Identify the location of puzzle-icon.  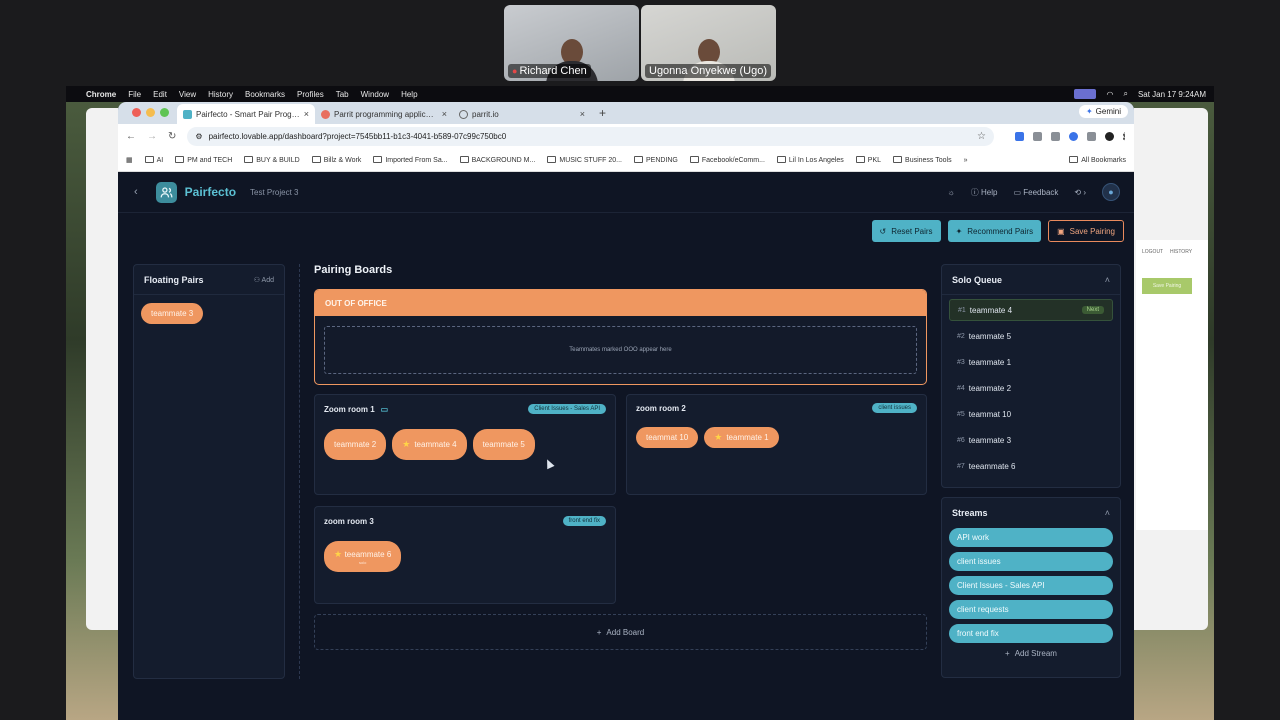
(1091, 136).